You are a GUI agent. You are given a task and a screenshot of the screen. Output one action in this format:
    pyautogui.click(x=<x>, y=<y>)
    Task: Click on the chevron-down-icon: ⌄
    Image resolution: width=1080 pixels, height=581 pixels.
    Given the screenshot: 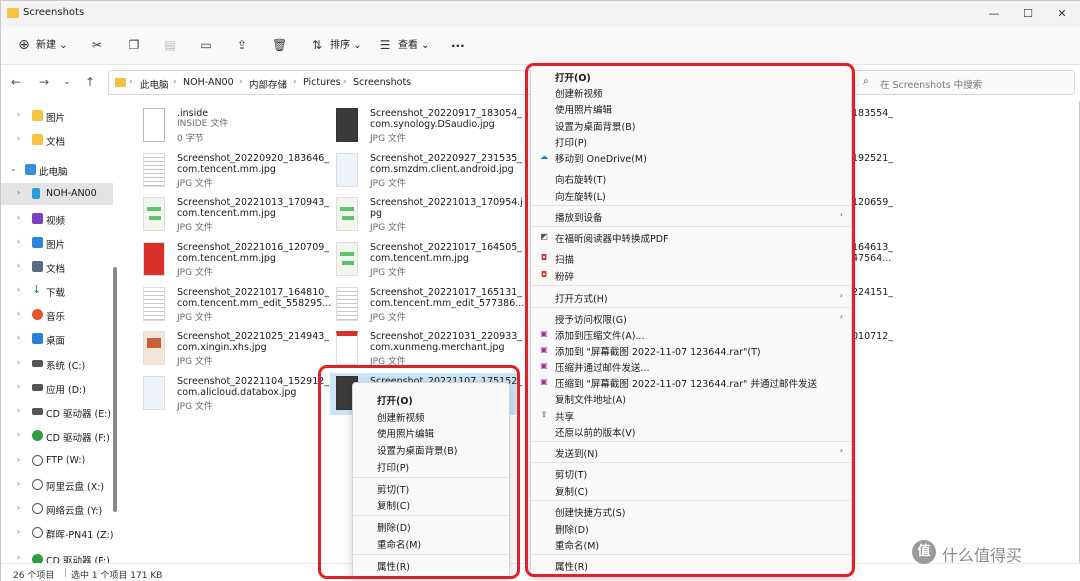 What is the action you would take?
    pyautogui.click(x=13, y=168)
    